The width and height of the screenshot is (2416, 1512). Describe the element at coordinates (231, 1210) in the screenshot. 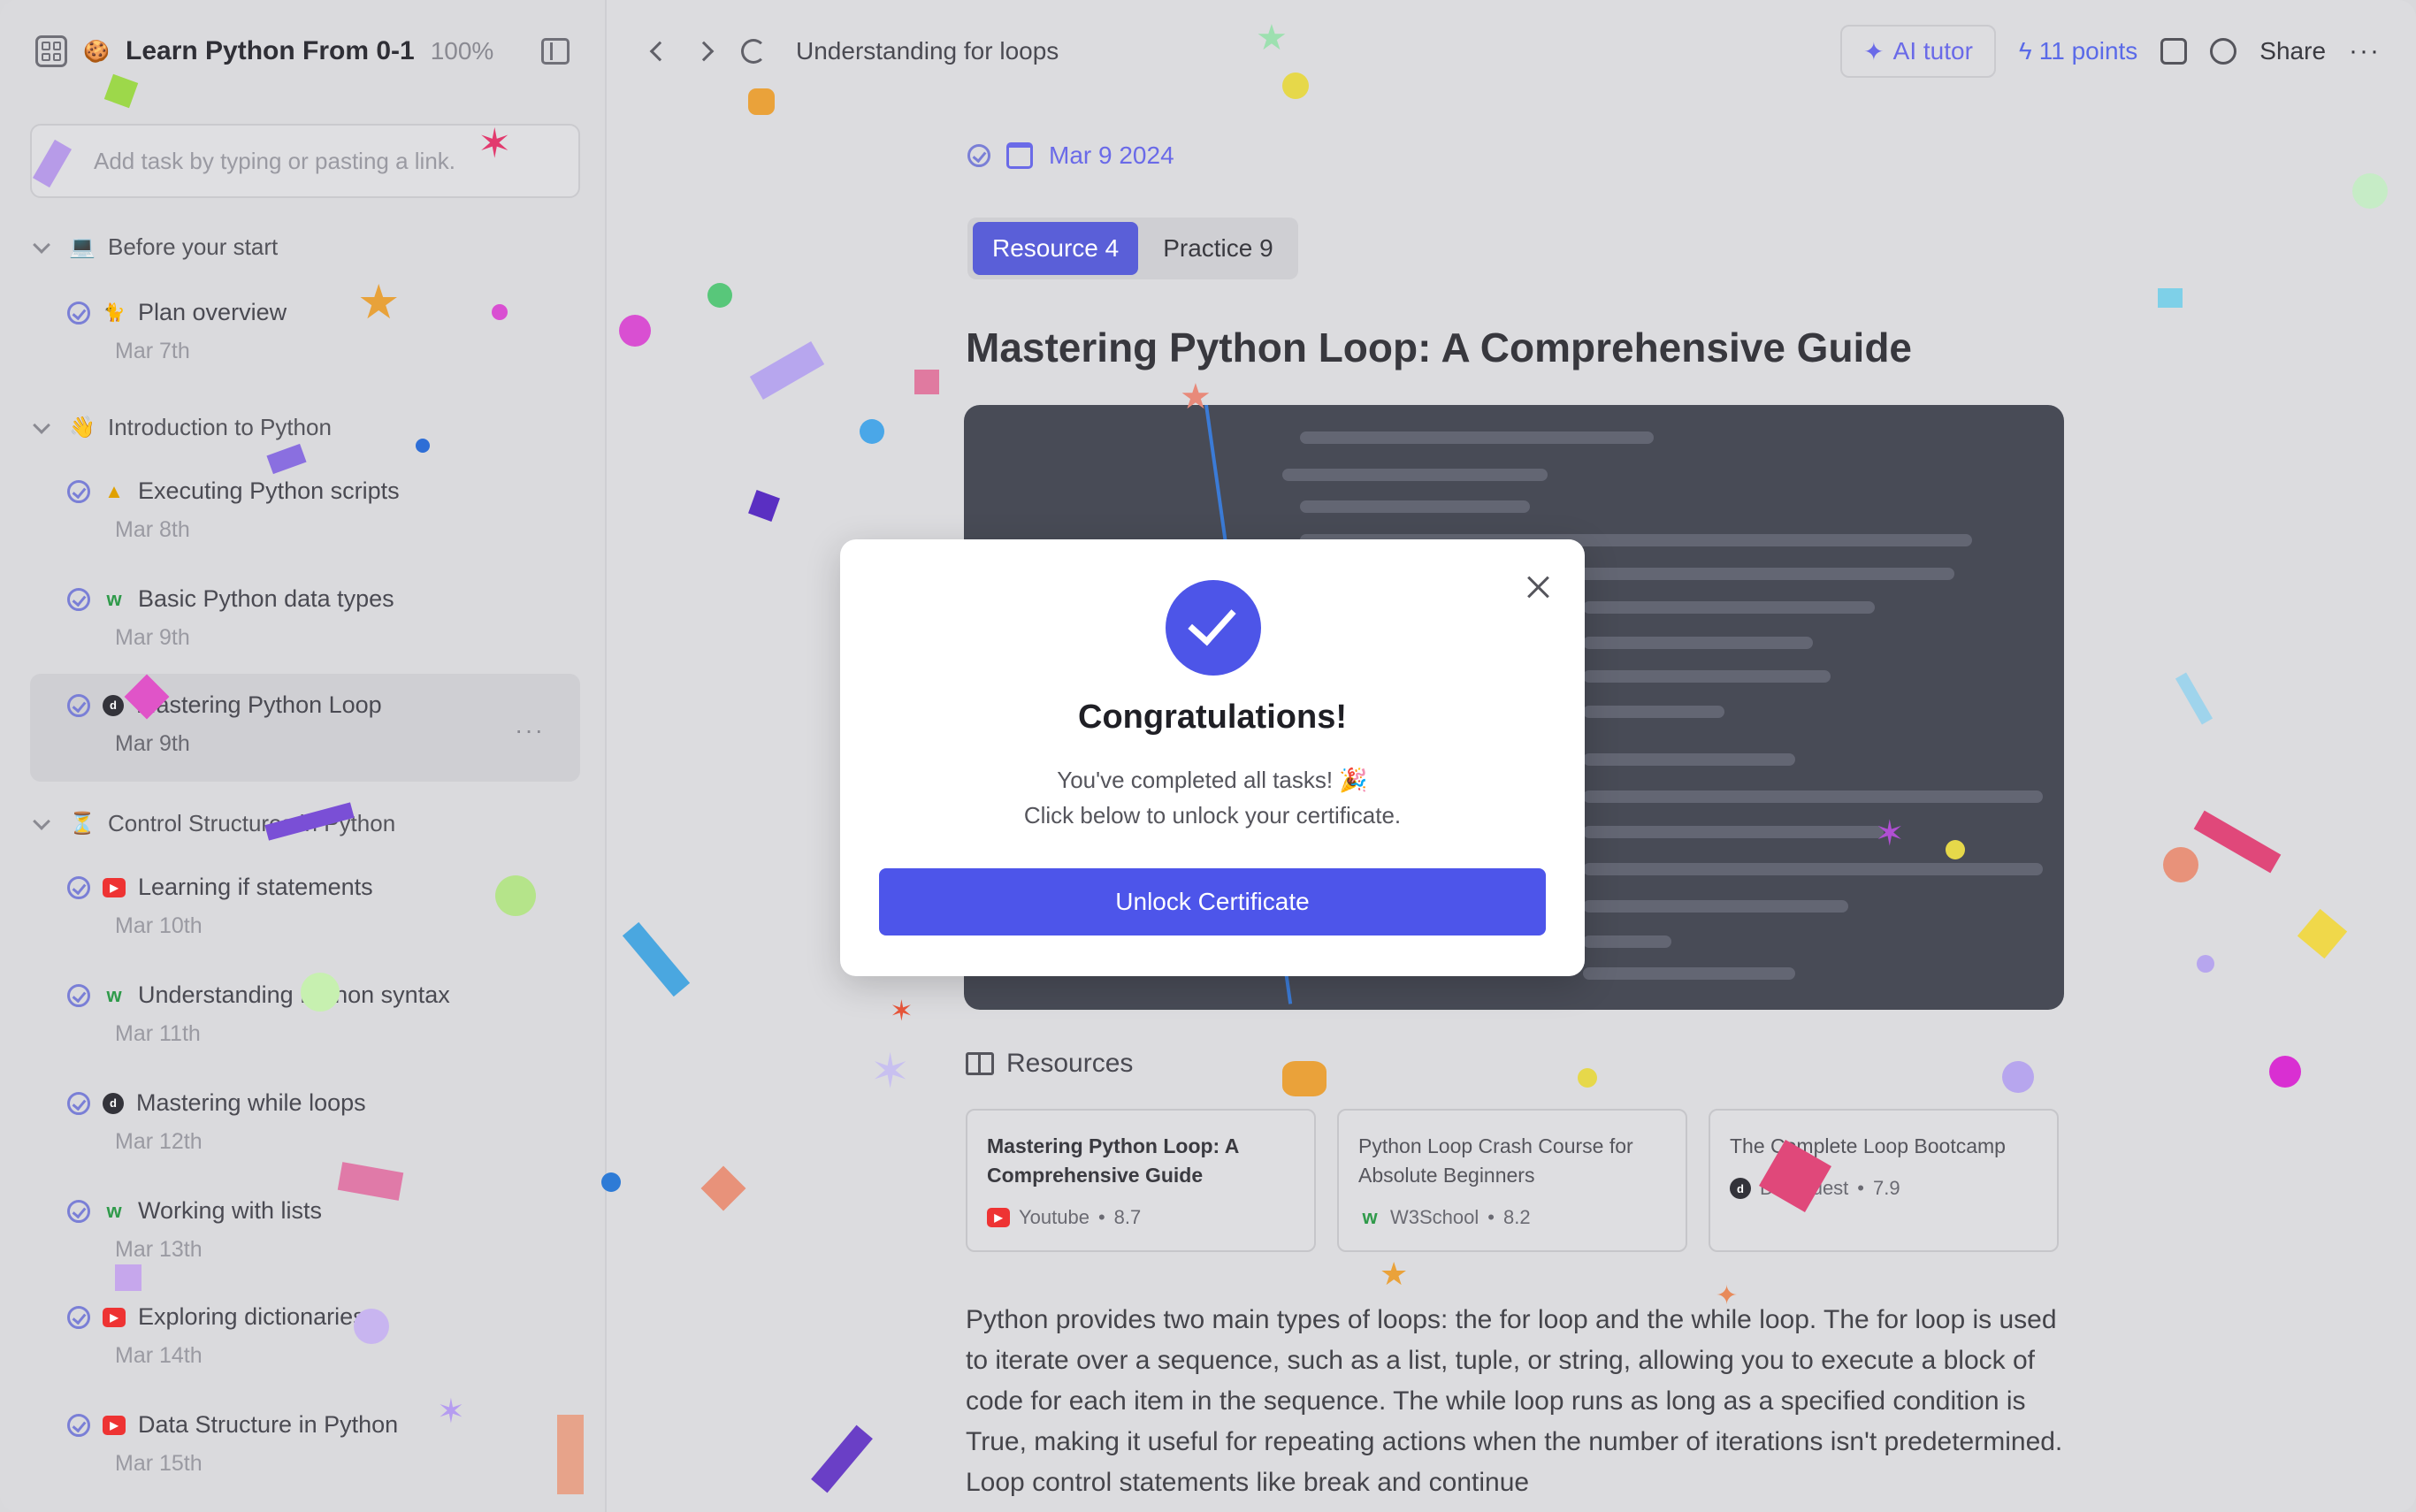

I see `item-label: Working with lists` at that location.